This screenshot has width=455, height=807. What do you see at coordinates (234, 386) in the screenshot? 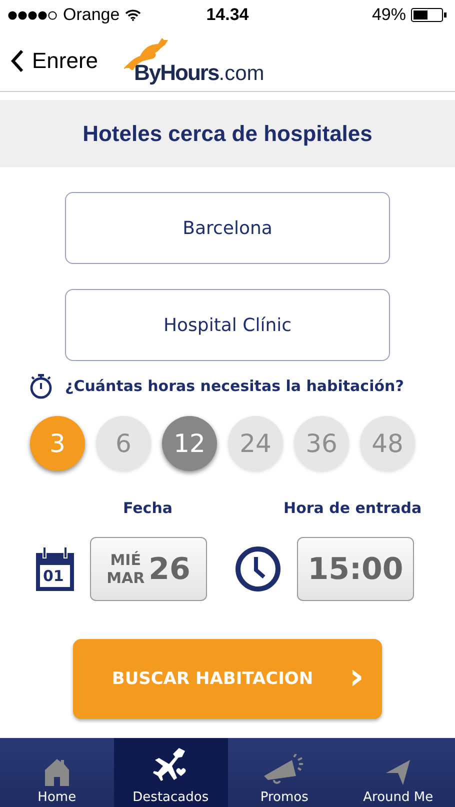
I see `question-text: ¿Cuántas horas necesitas la habitación?` at bounding box center [234, 386].